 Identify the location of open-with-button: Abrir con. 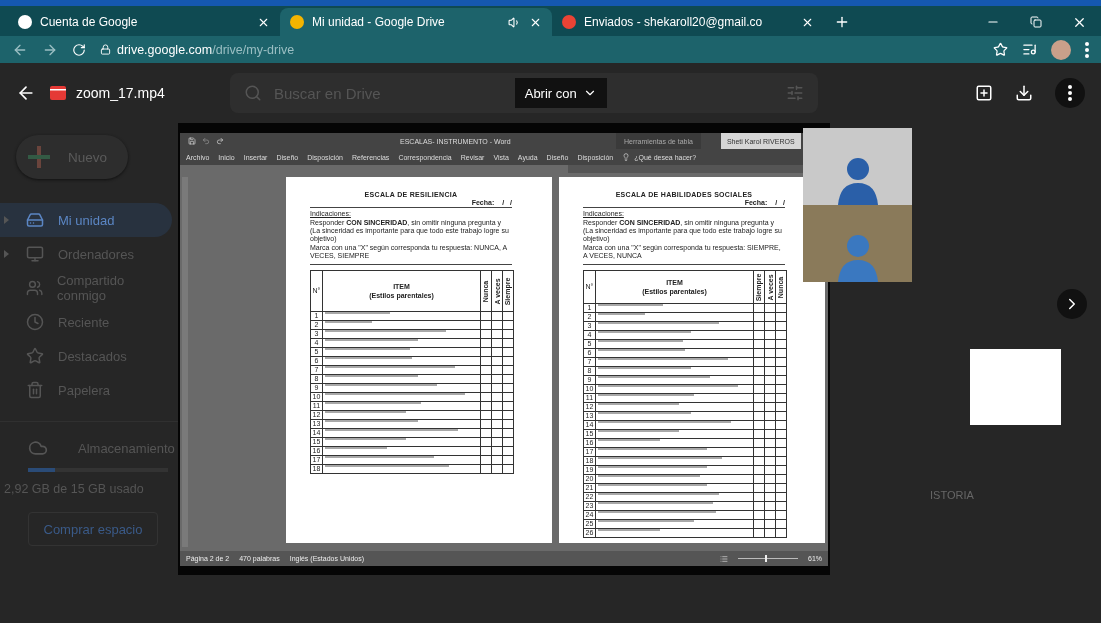
(560, 93).